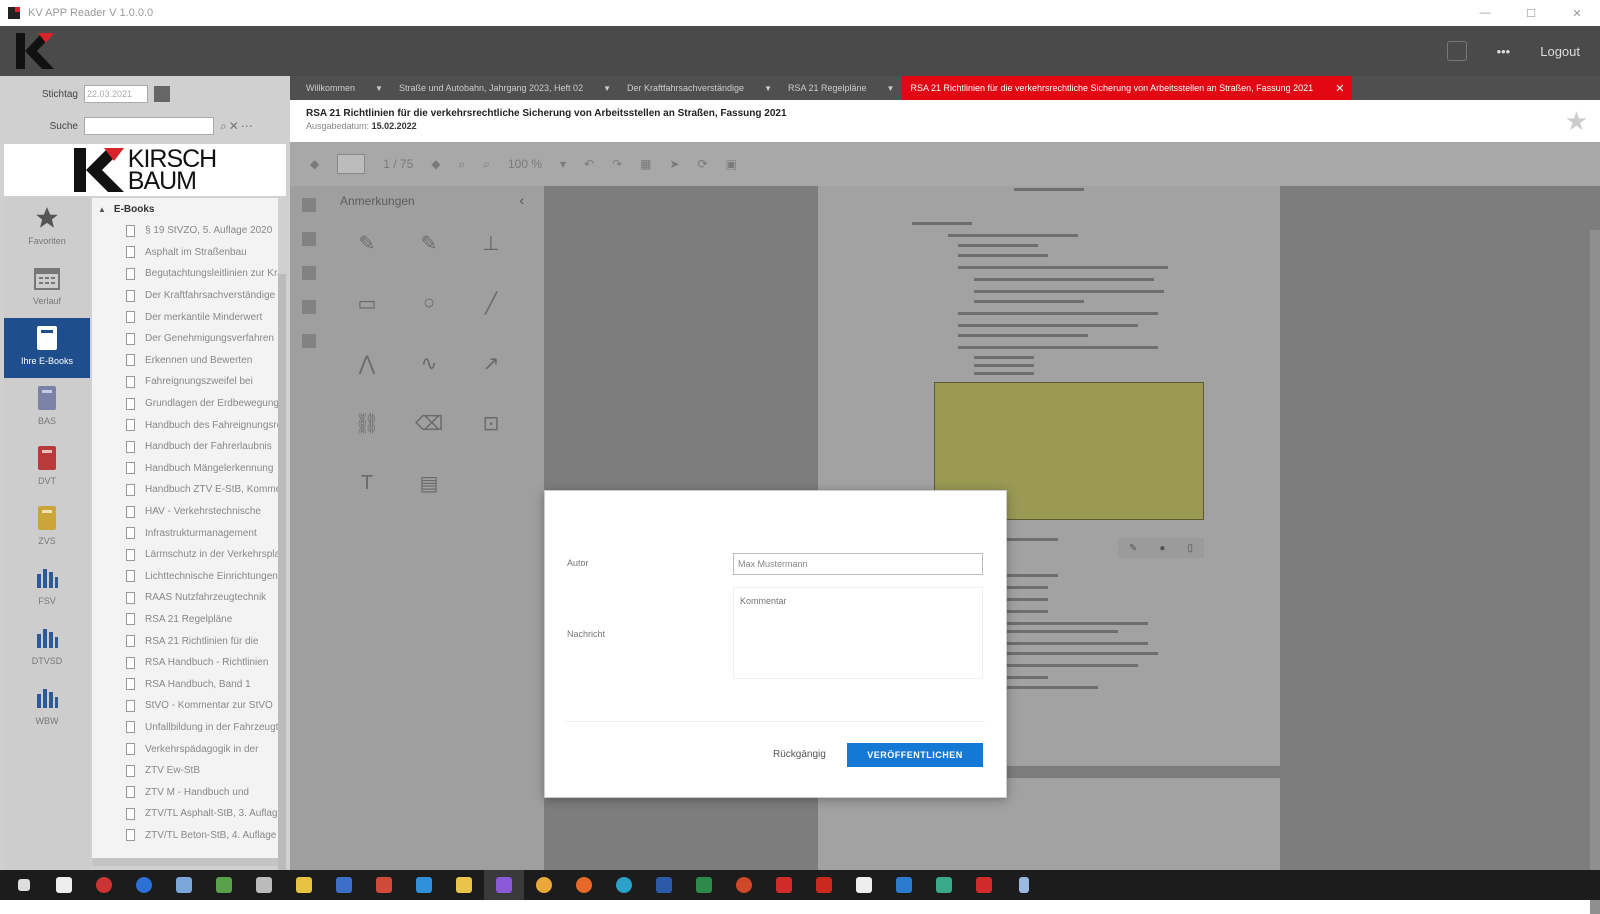 Image resolution: width=1600 pixels, height=914 pixels. What do you see at coordinates (1133, 548) in the screenshot?
I see `edit-icon: ✎` at bounding box center [1133, 548].